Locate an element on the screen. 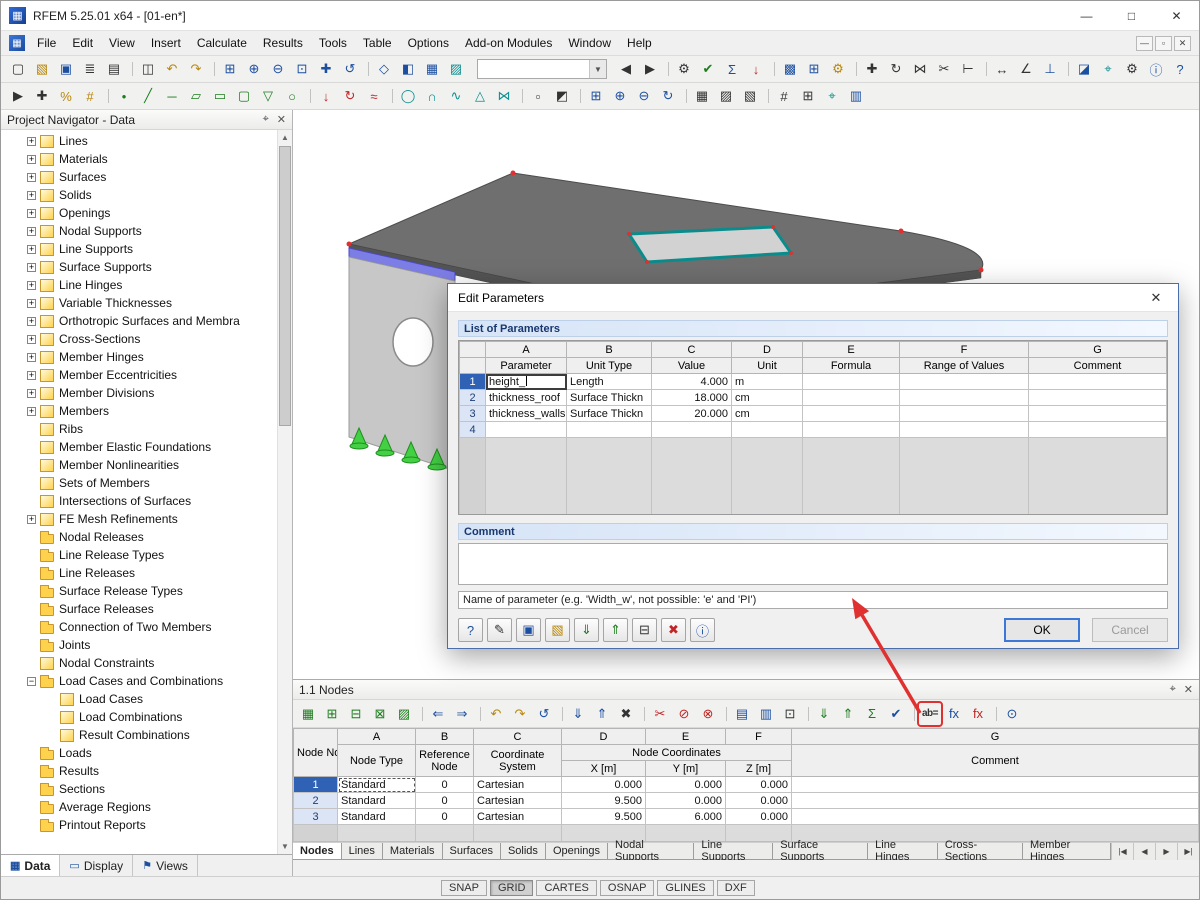 The height and width of the screenshot is (900, 1200). delete-table-button: ⊗ is located at coordinates (708, 714).